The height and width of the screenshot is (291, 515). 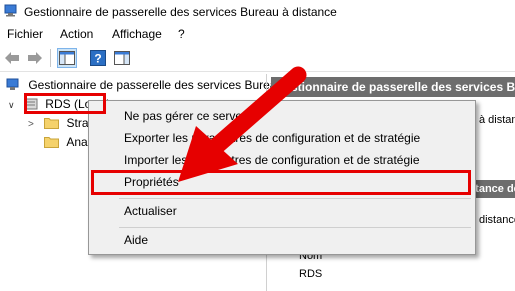 I want to click on annotation-arrow-icon, so click(x=242, y=124).